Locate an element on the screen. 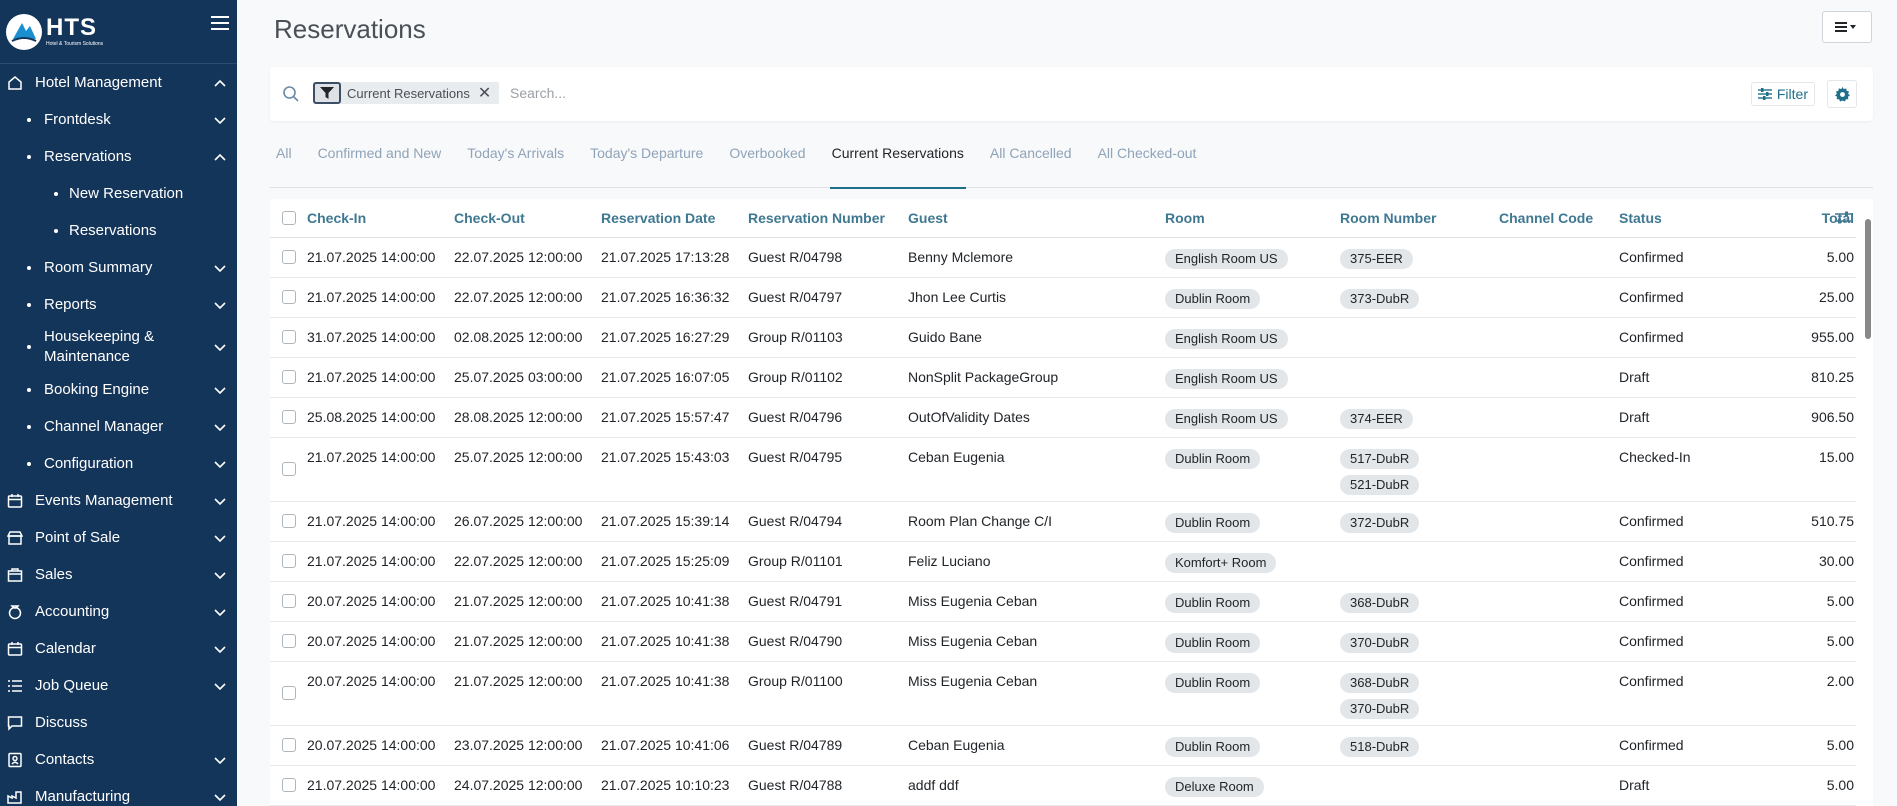  sidebar-item-calendar: Calendar is located at coordinates (118, 648).